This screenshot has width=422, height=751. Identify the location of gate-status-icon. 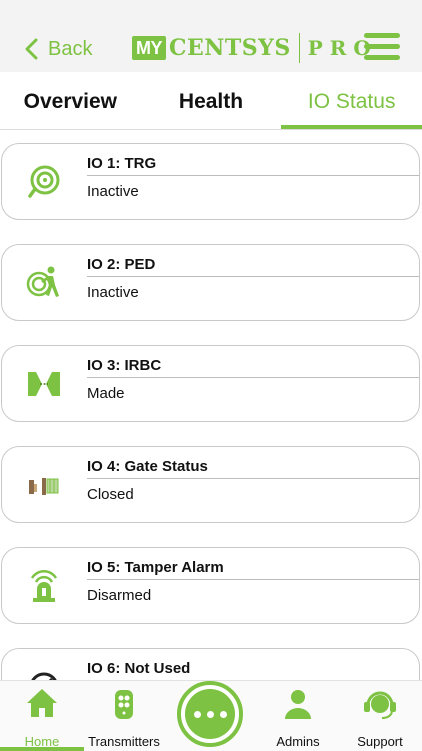
(44, 486).